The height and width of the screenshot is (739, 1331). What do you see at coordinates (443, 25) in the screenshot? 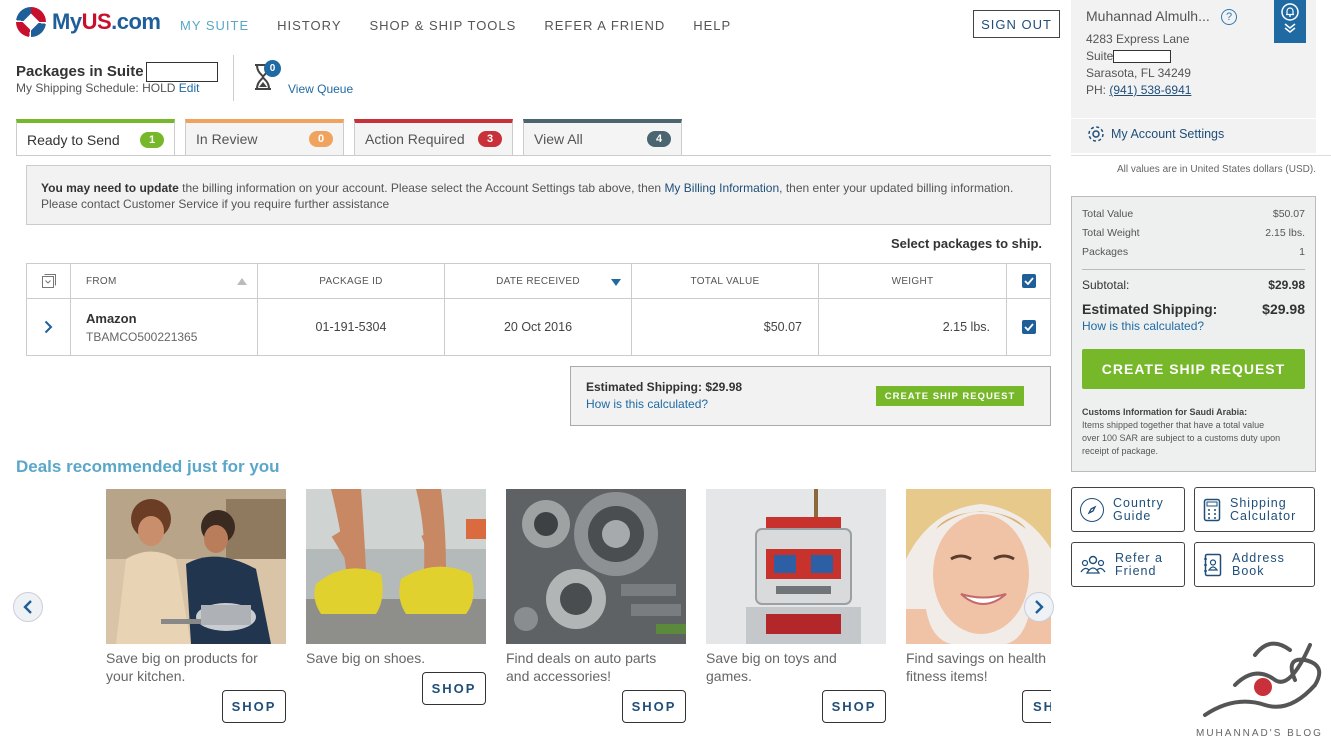
I see `nav-shop-ship-tools: SHOP & SHIP TOOLS` at bounding box center [443, 25].